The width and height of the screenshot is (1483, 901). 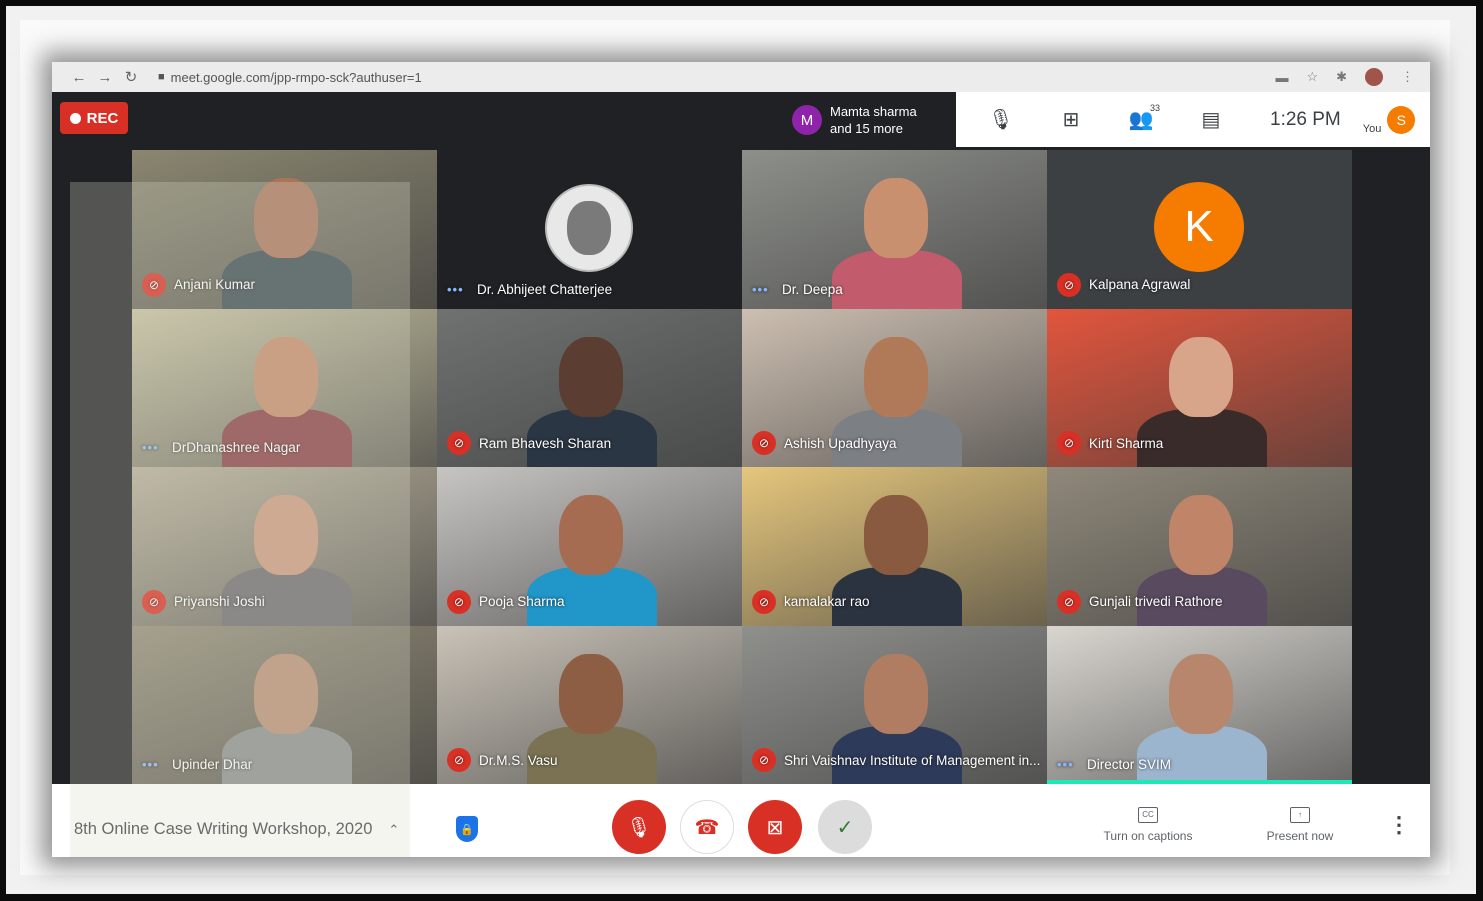 I want to click on people-icon: 👥 33, so click(x=1142, y=117).